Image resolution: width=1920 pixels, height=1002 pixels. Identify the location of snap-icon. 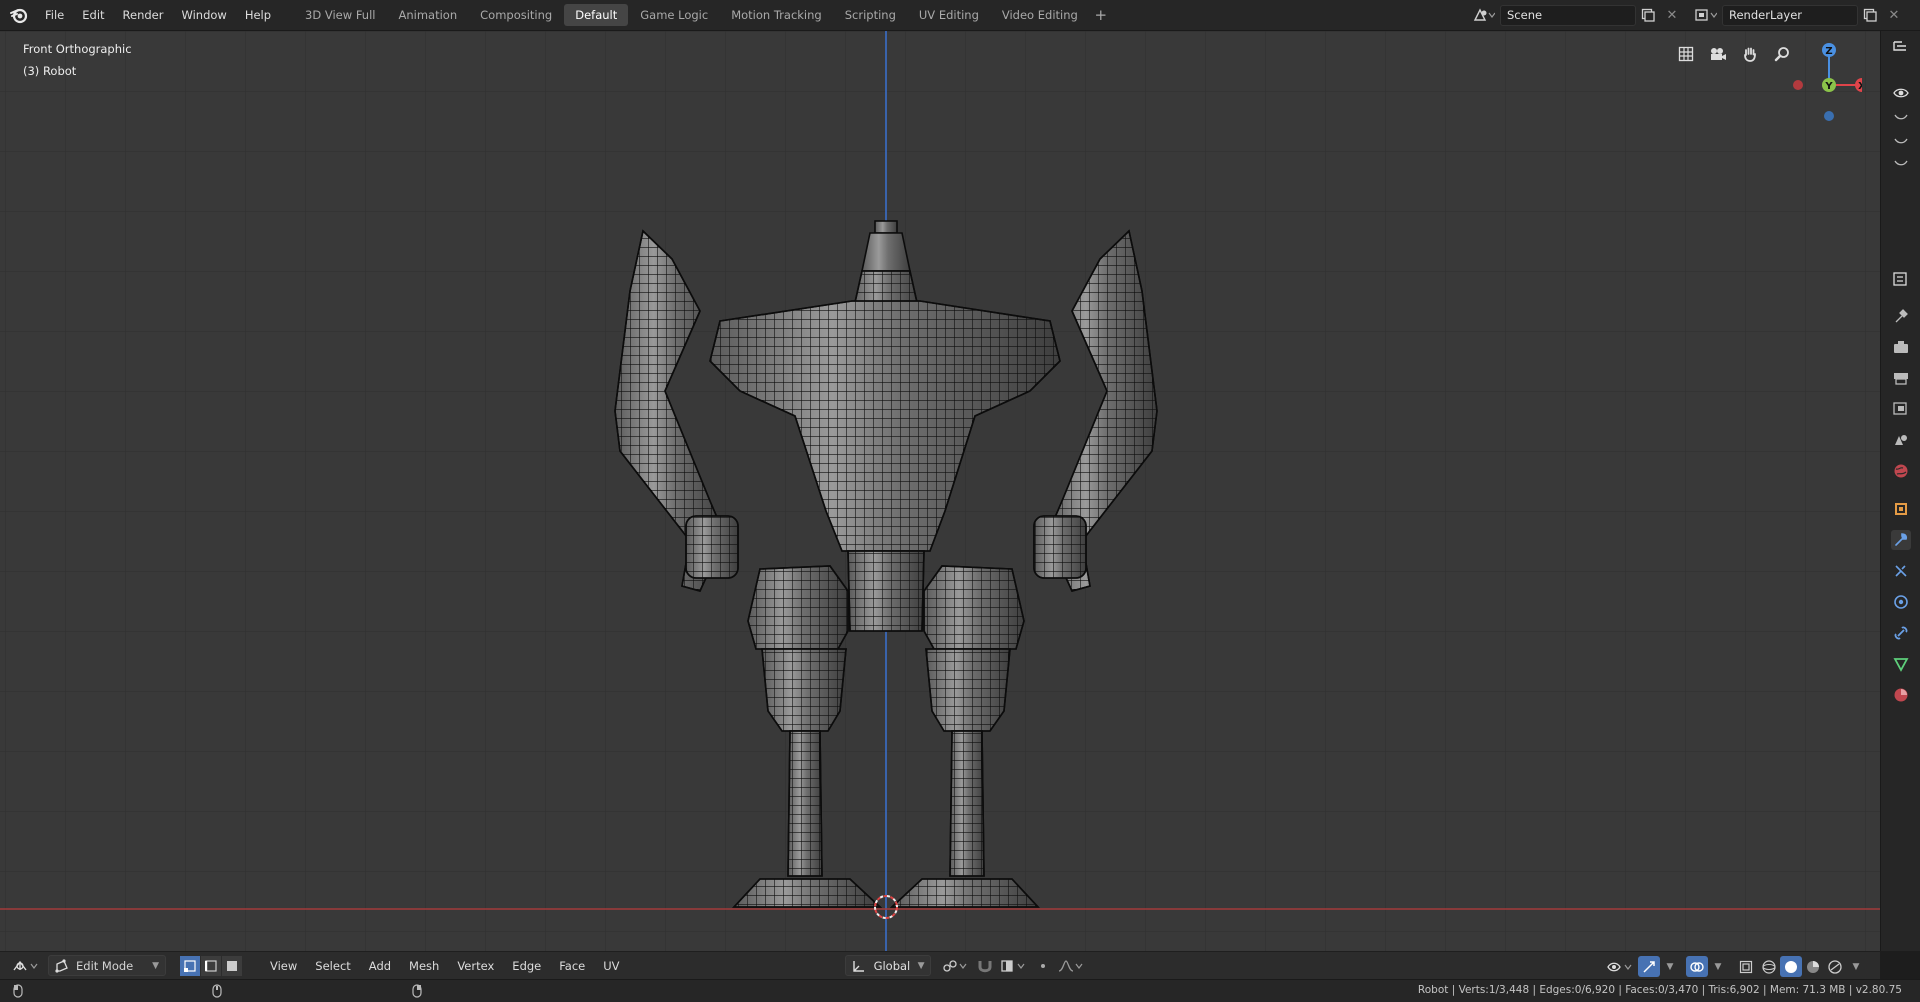
(985, 966).